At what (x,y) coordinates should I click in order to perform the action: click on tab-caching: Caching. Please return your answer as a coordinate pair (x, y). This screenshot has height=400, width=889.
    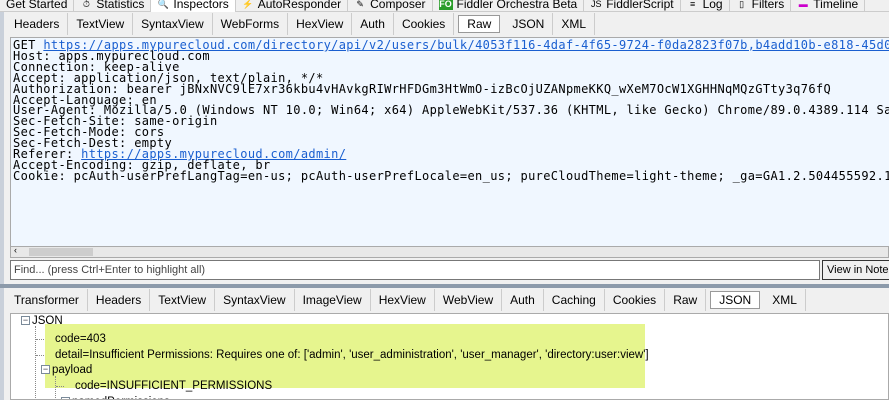
    Looking at the image, I should click on (574, 300).